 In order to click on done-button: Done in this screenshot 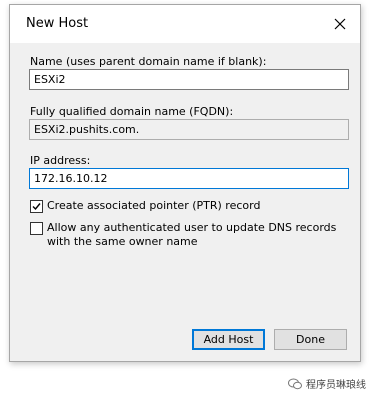, I will do `click(310, 339)`.